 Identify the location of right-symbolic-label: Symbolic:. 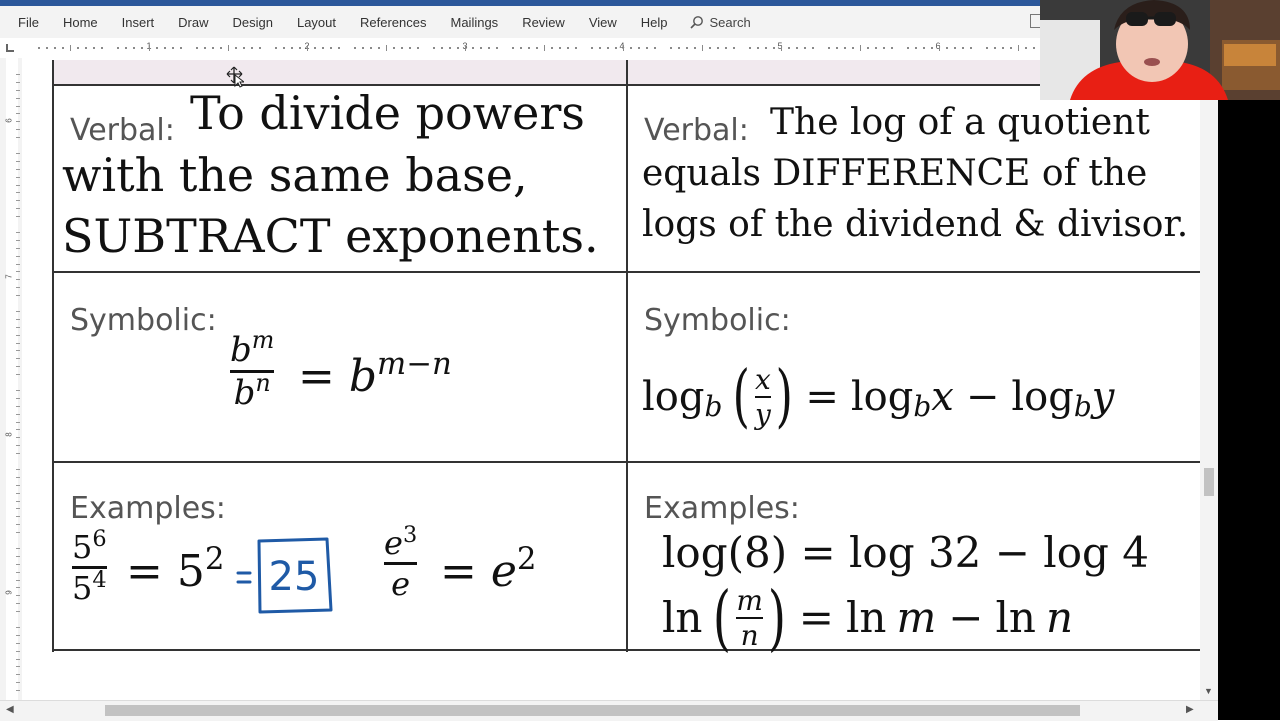
(717, 320).